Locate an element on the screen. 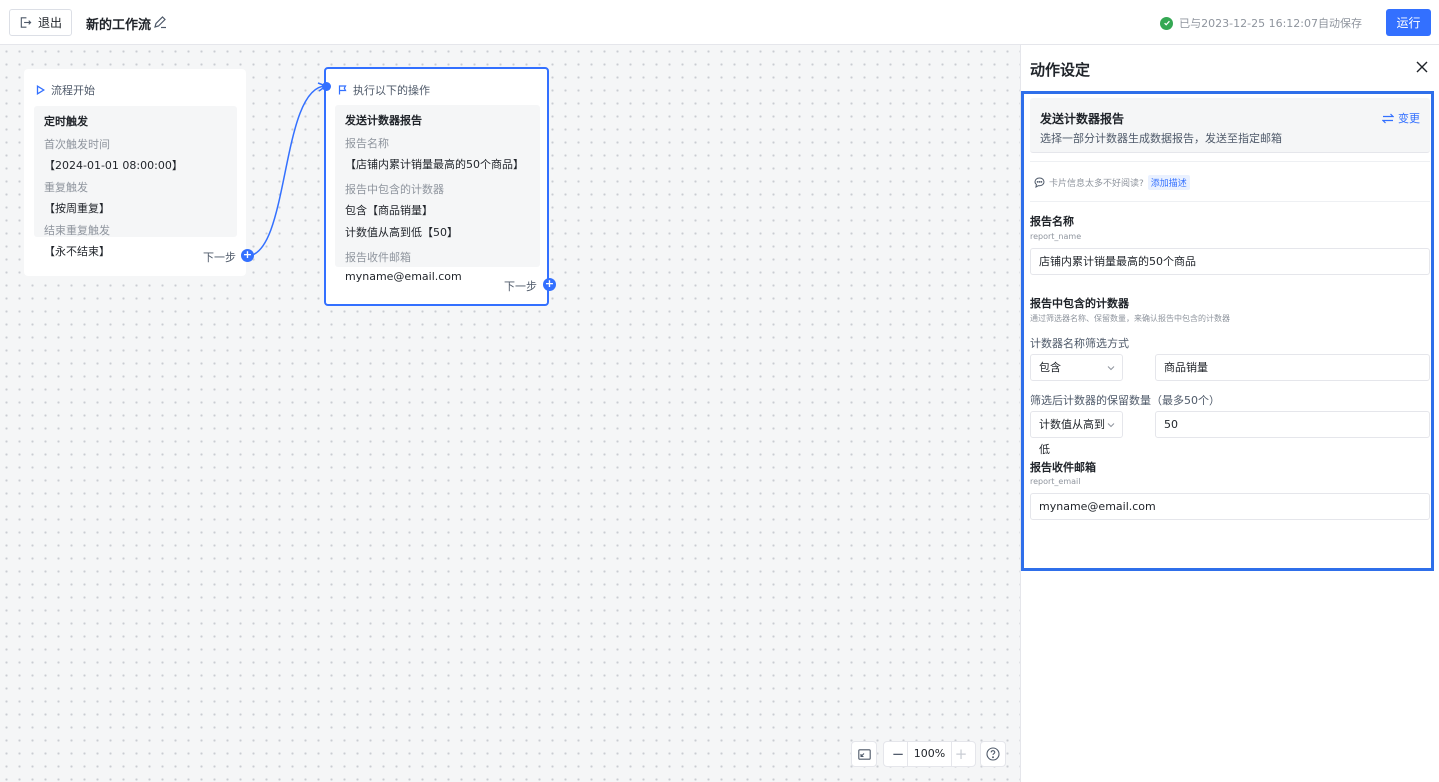 This screenshot has width=1439, height=782. summary-description: 选择一部分计数器生成数据报告，发送至指定邮箱 is located at coordinates (1161, 138).